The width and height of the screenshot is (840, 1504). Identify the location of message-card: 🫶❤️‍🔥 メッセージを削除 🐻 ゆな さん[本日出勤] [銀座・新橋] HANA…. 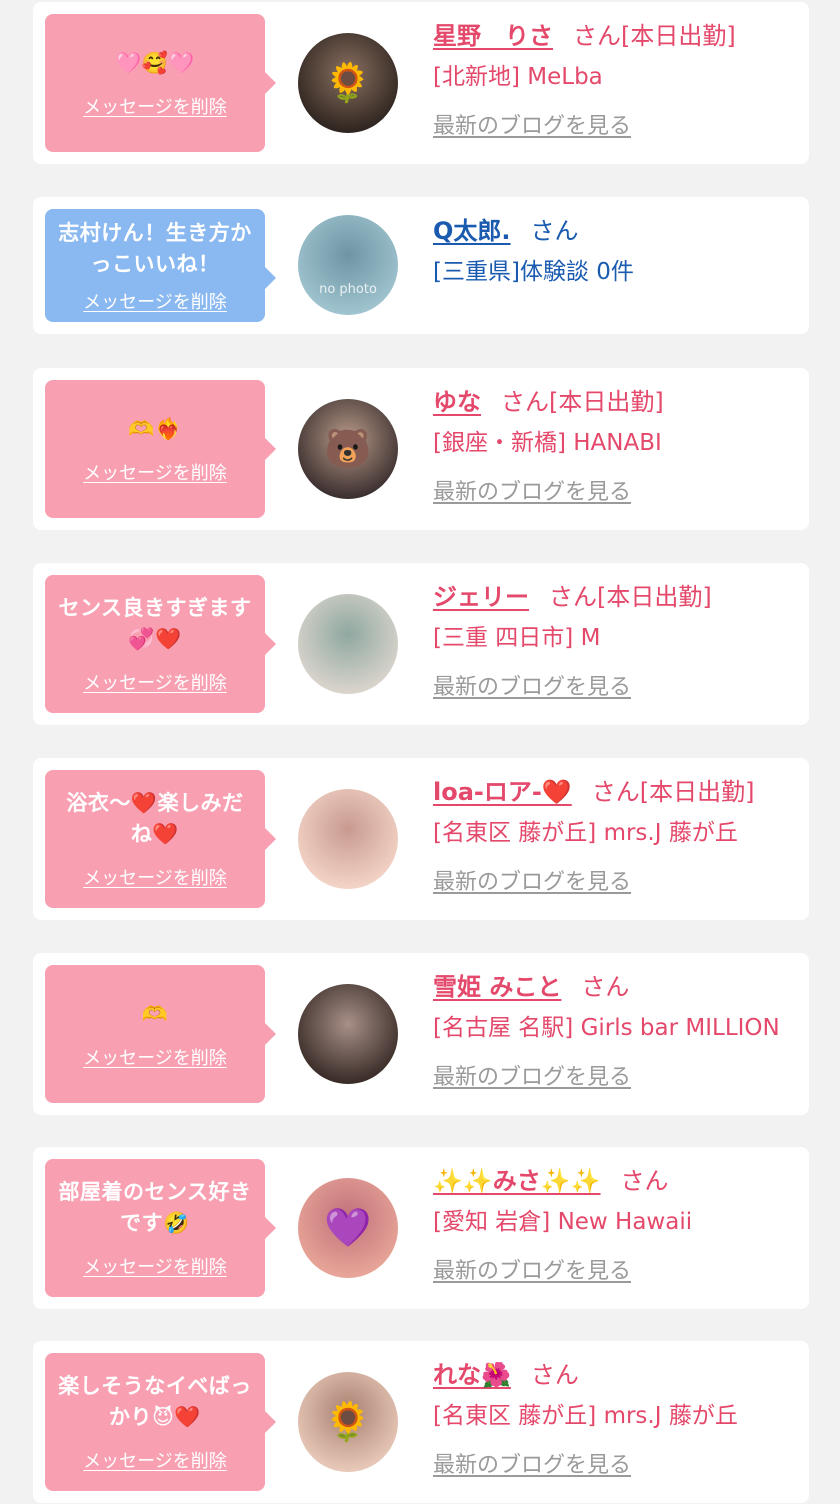
(421, 449).